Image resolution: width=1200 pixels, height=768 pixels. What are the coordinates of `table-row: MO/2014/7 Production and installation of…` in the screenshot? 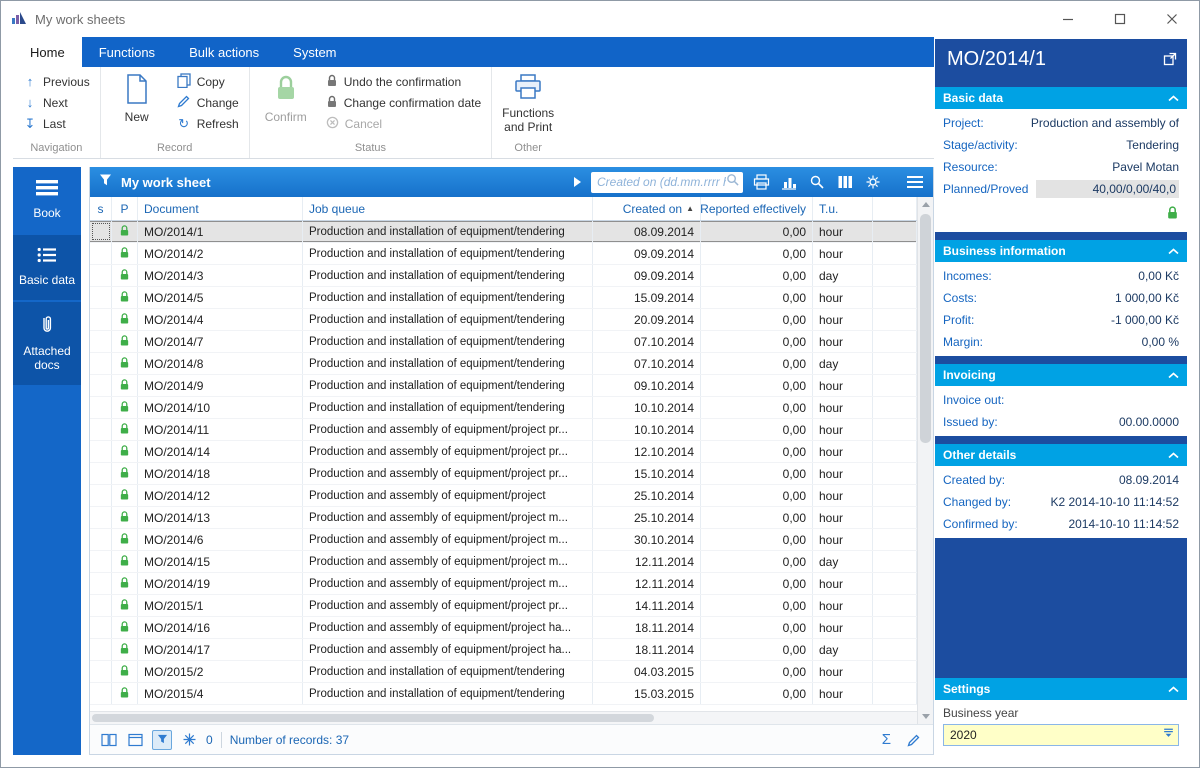 It's located at (503, 342).